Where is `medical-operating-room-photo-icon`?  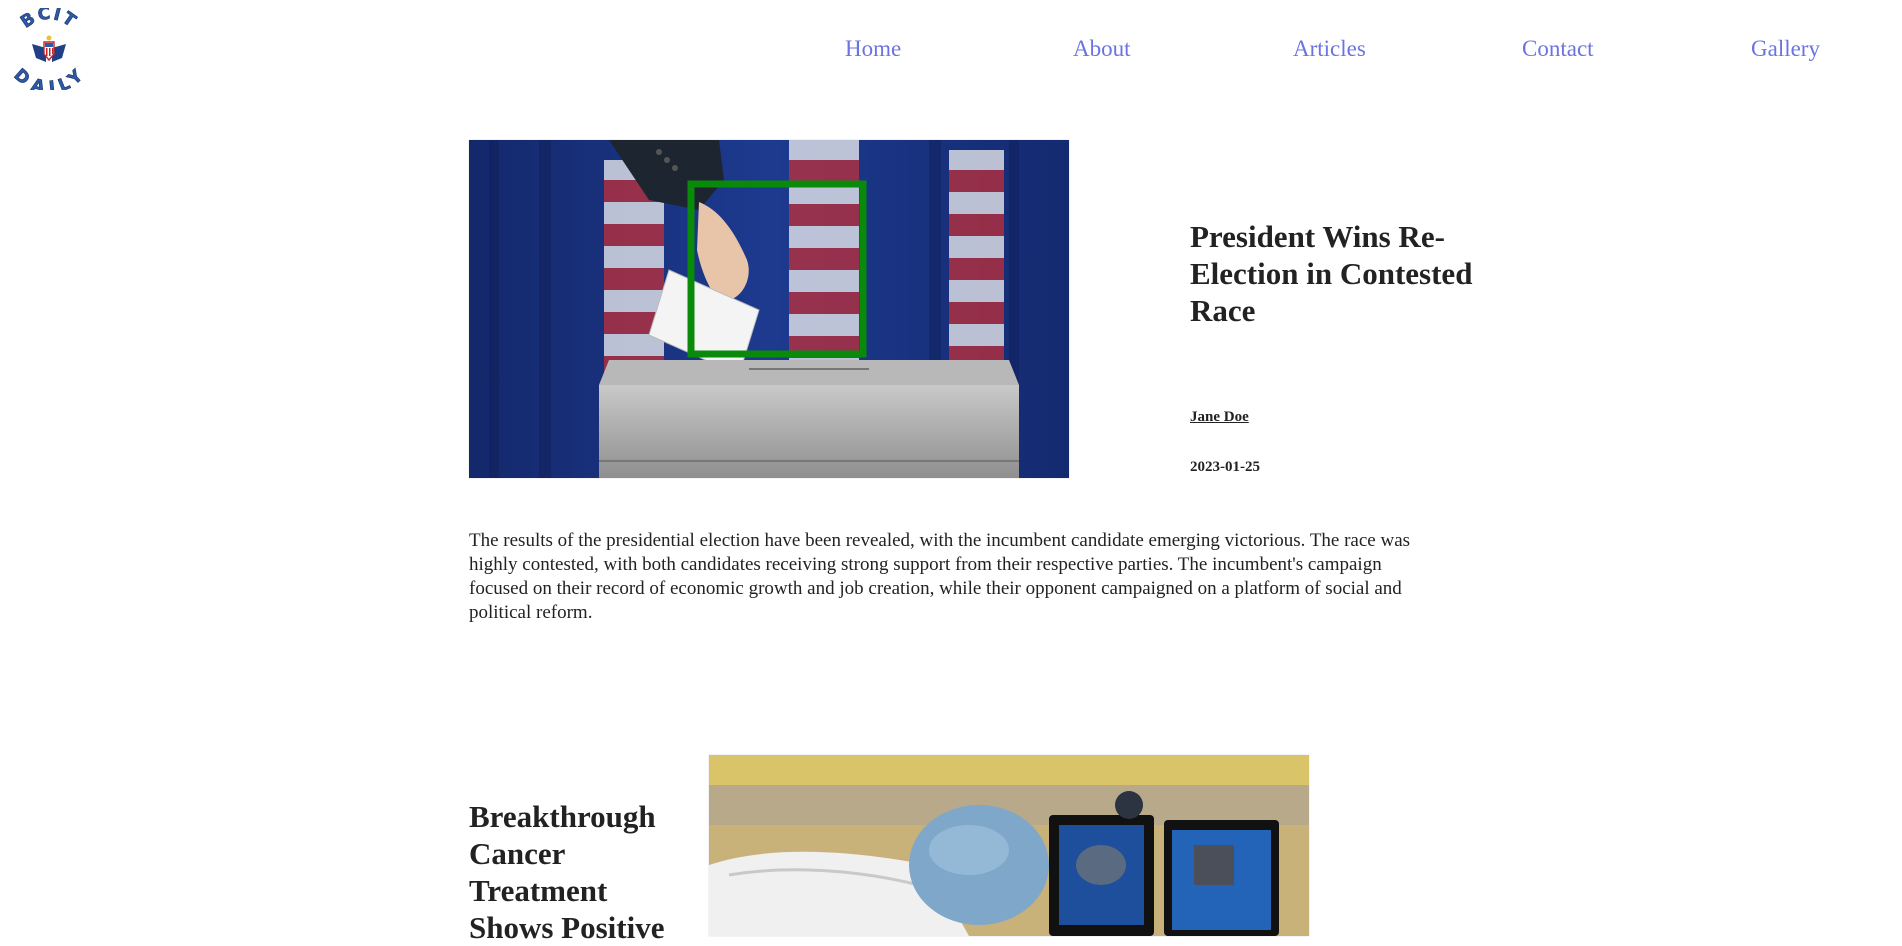
medical-operating-room-photo-icon is located at coordinates (1009, 845).